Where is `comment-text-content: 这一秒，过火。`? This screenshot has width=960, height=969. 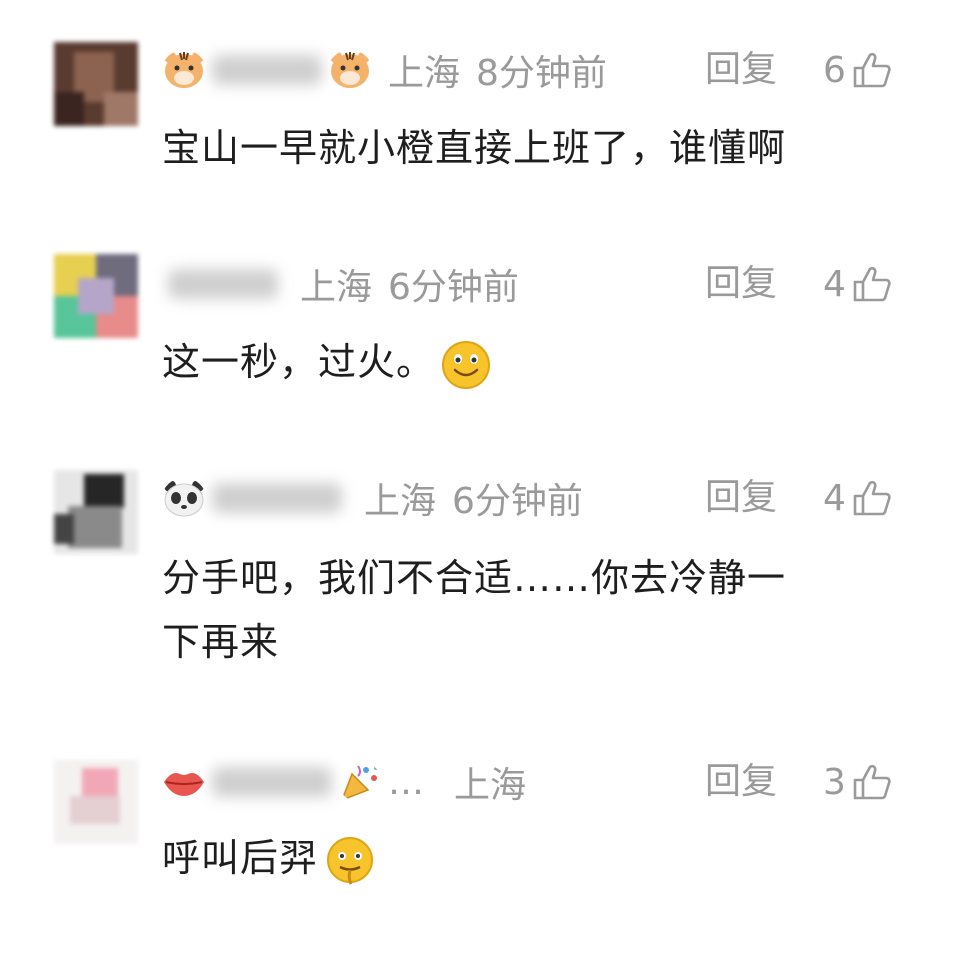
comment-text-content: 这一秒，过火。 is located at coordinates (299, 362).